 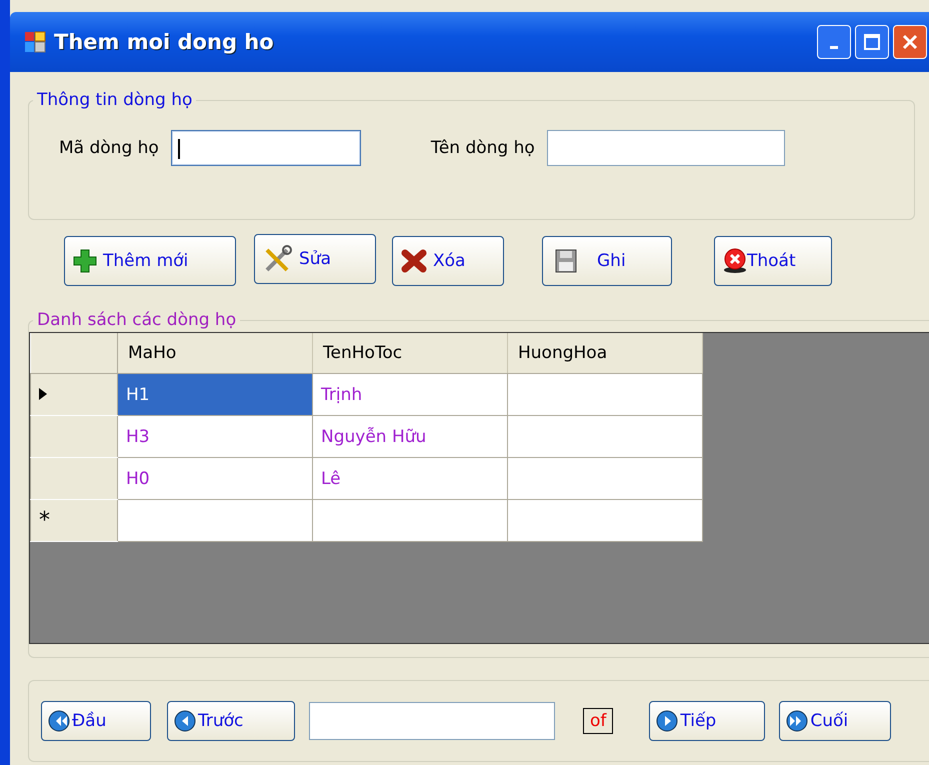 I want to click on exit-button: Thoát, so click(x=773, y=261).